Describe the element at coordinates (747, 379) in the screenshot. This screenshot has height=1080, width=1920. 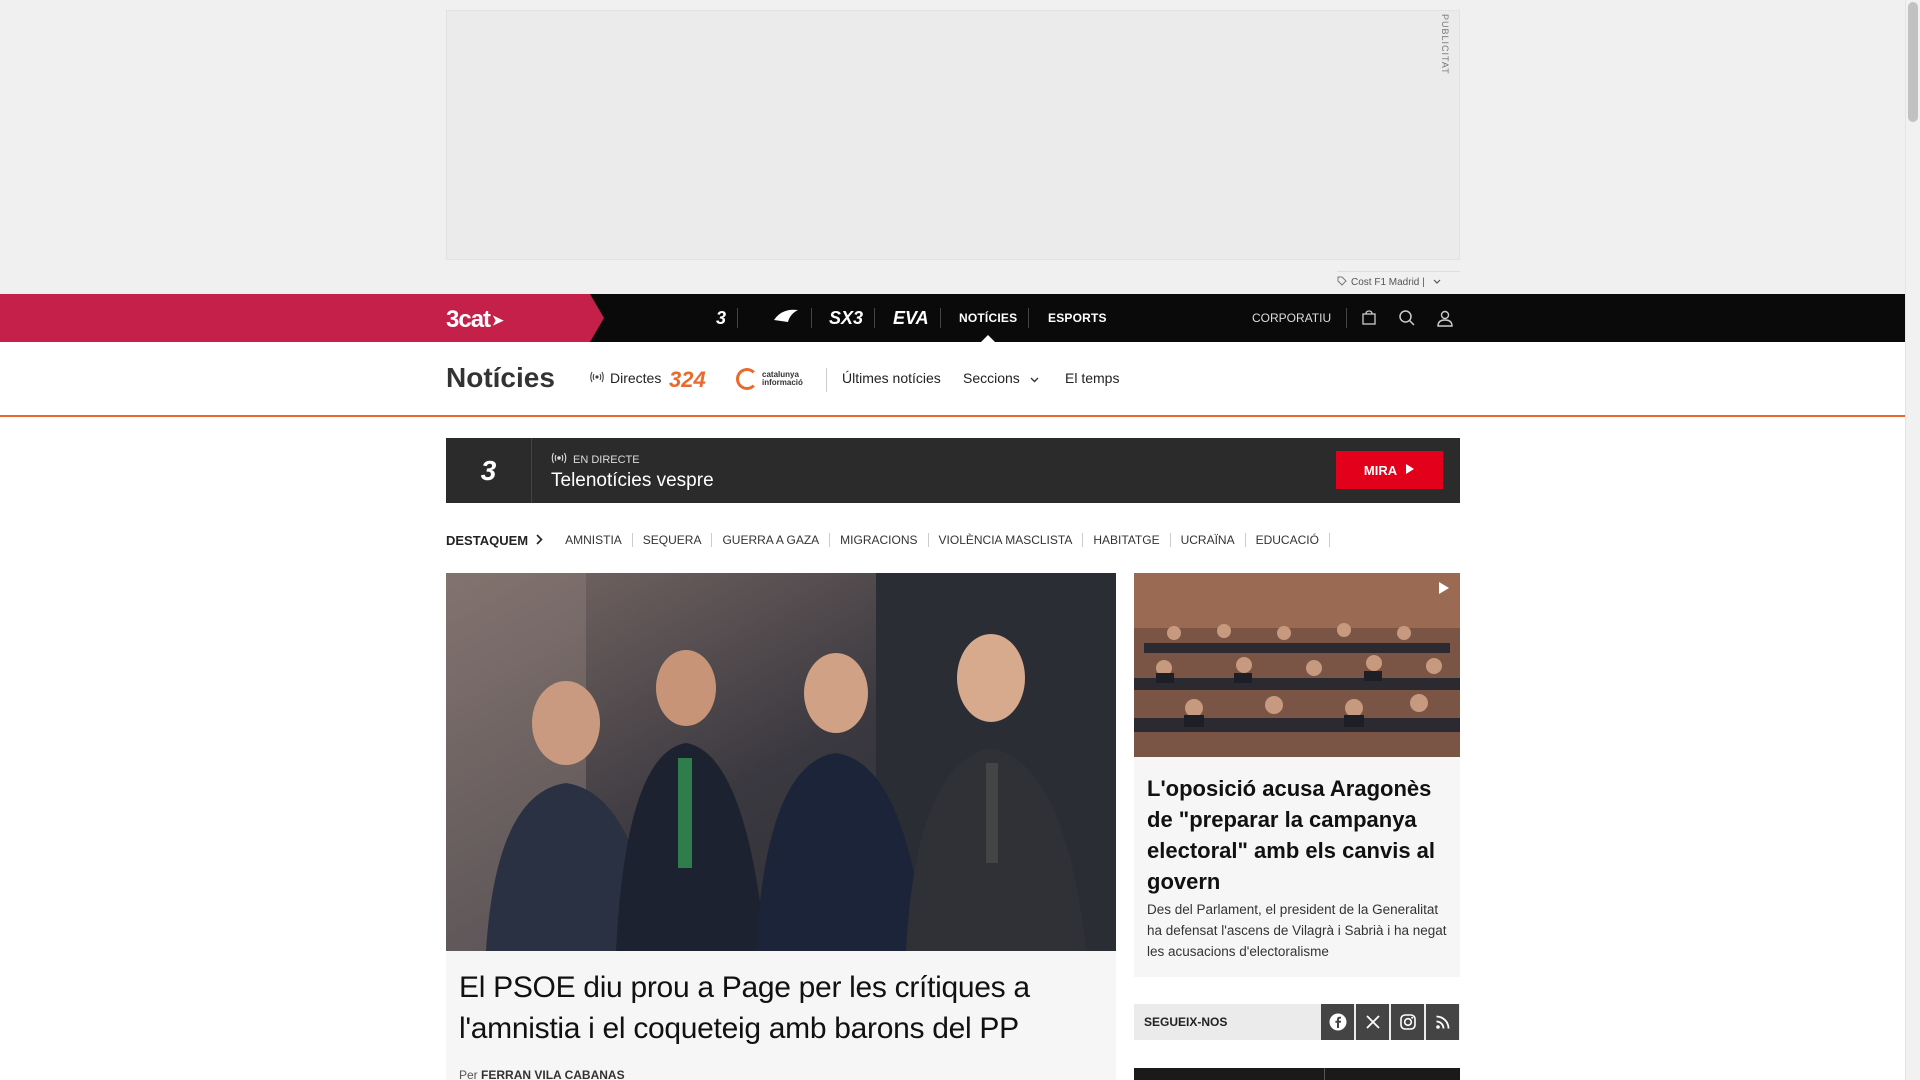
I see `ci-circle-icon` at that location.